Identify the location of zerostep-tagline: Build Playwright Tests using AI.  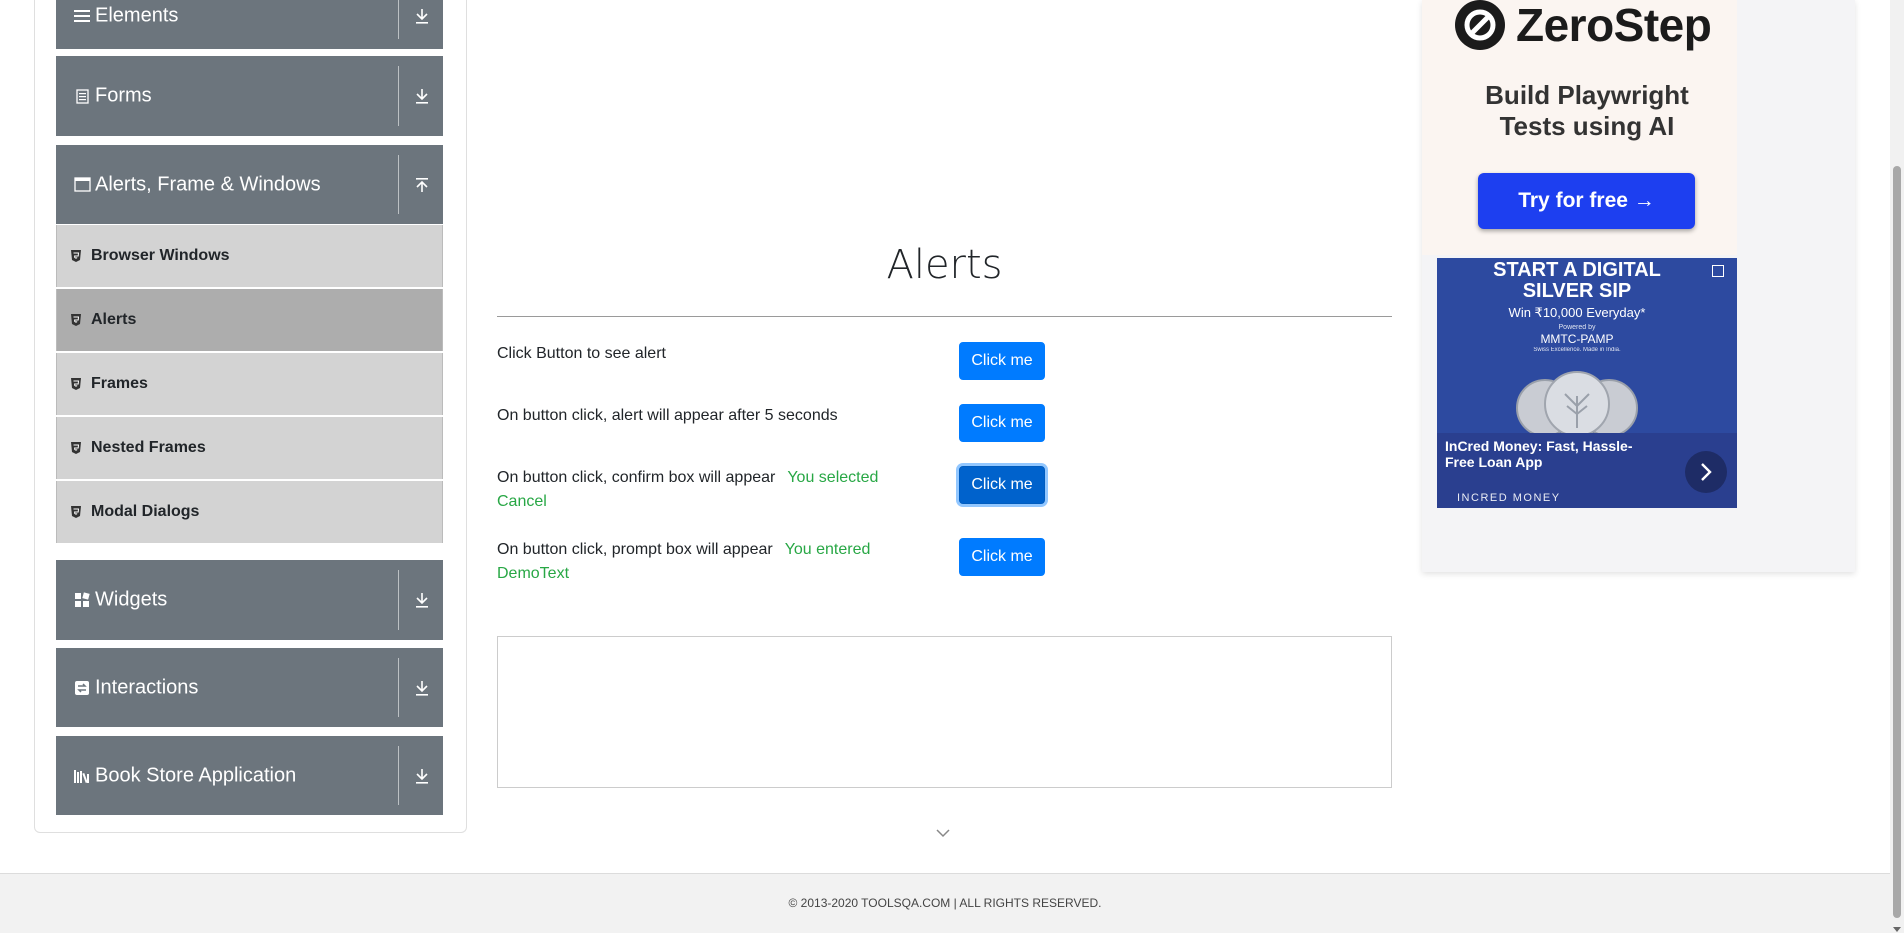
(1587, 111).